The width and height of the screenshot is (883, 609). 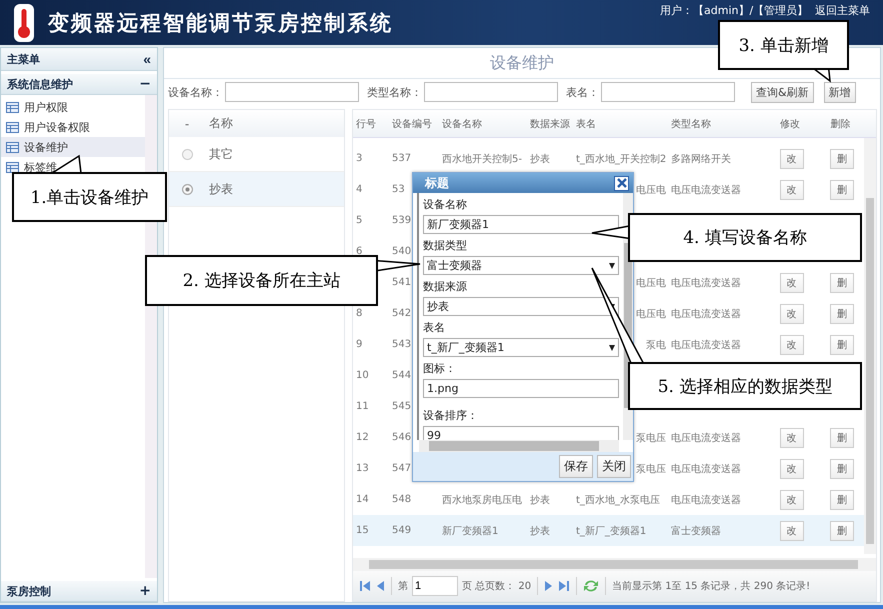 I want to click on table-cell: 14, so click(x=362, y=499).